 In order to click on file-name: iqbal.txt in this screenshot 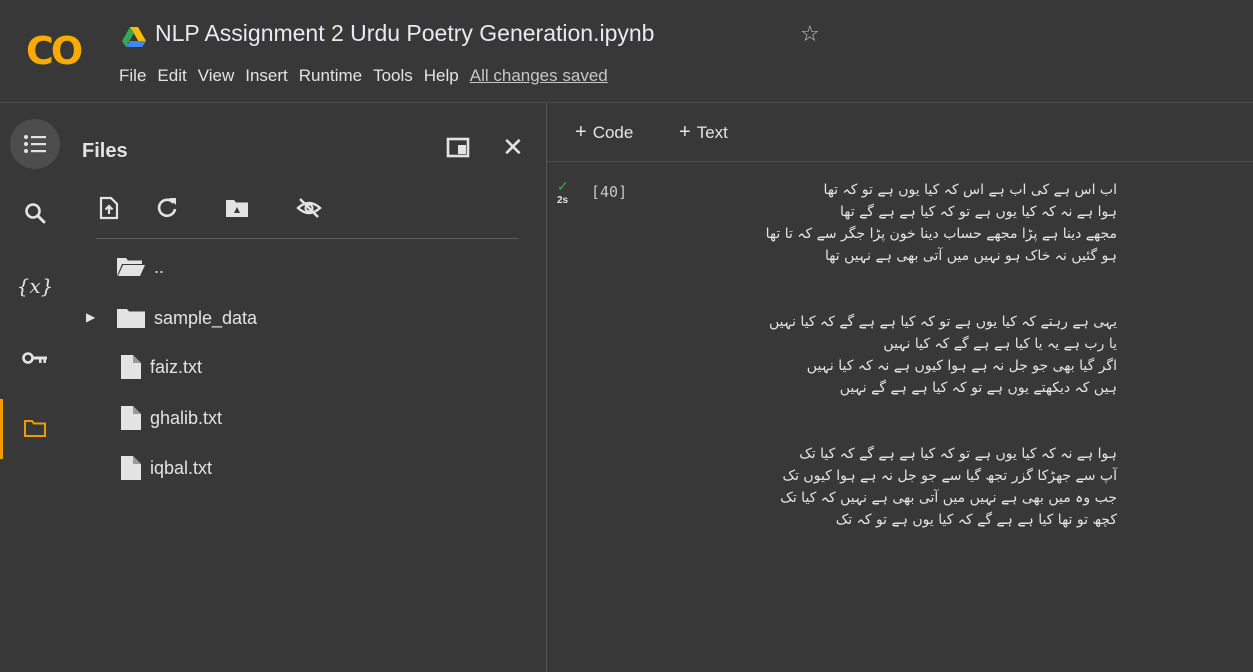, I will do `click(181, 467)`.